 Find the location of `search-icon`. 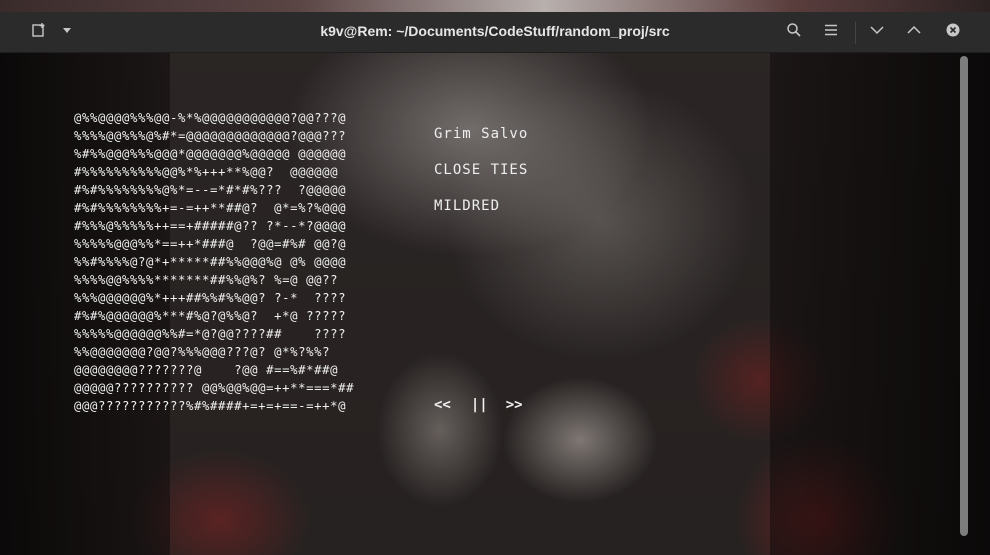

search-icon is located at coordinates (794, 32).